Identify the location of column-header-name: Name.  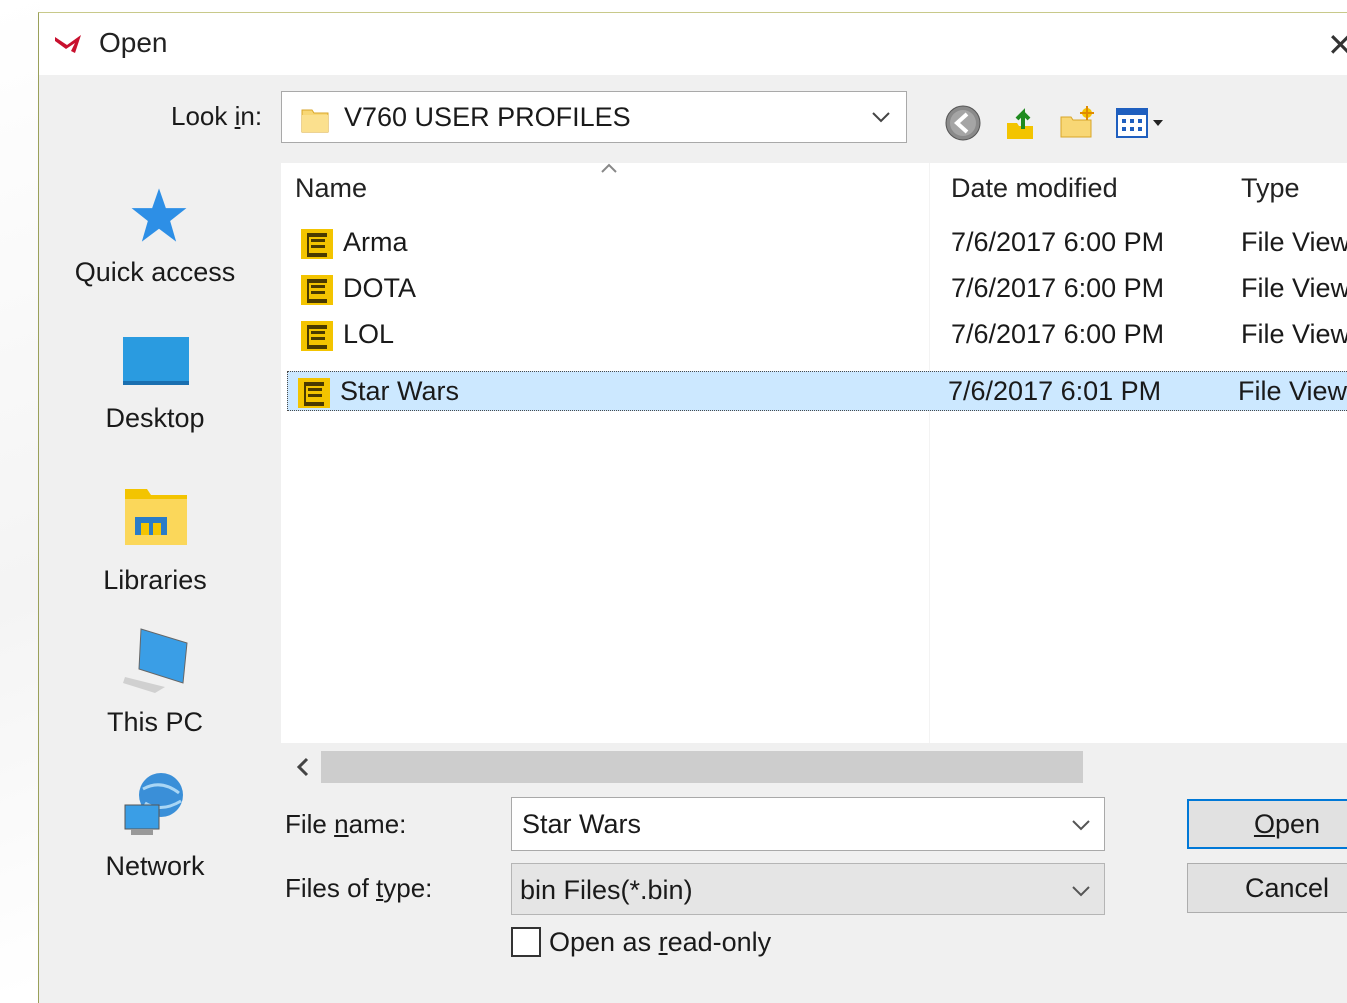
(331, 188).